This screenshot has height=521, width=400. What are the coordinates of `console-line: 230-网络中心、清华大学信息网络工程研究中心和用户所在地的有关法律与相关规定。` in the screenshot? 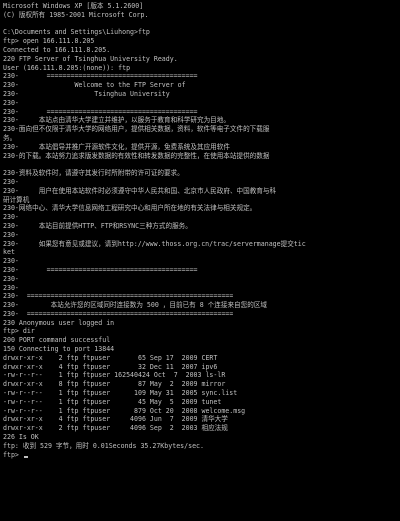 It's located at (130, 208).